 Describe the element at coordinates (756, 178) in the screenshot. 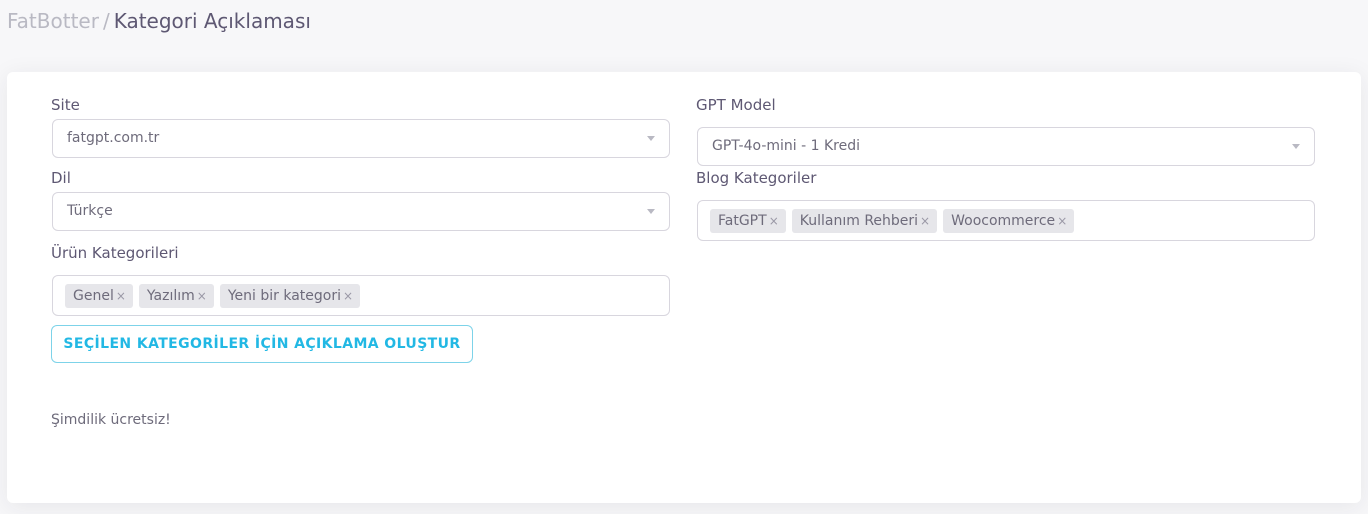

I see `blog-categories-label: Blog Kategoriler` at that location.